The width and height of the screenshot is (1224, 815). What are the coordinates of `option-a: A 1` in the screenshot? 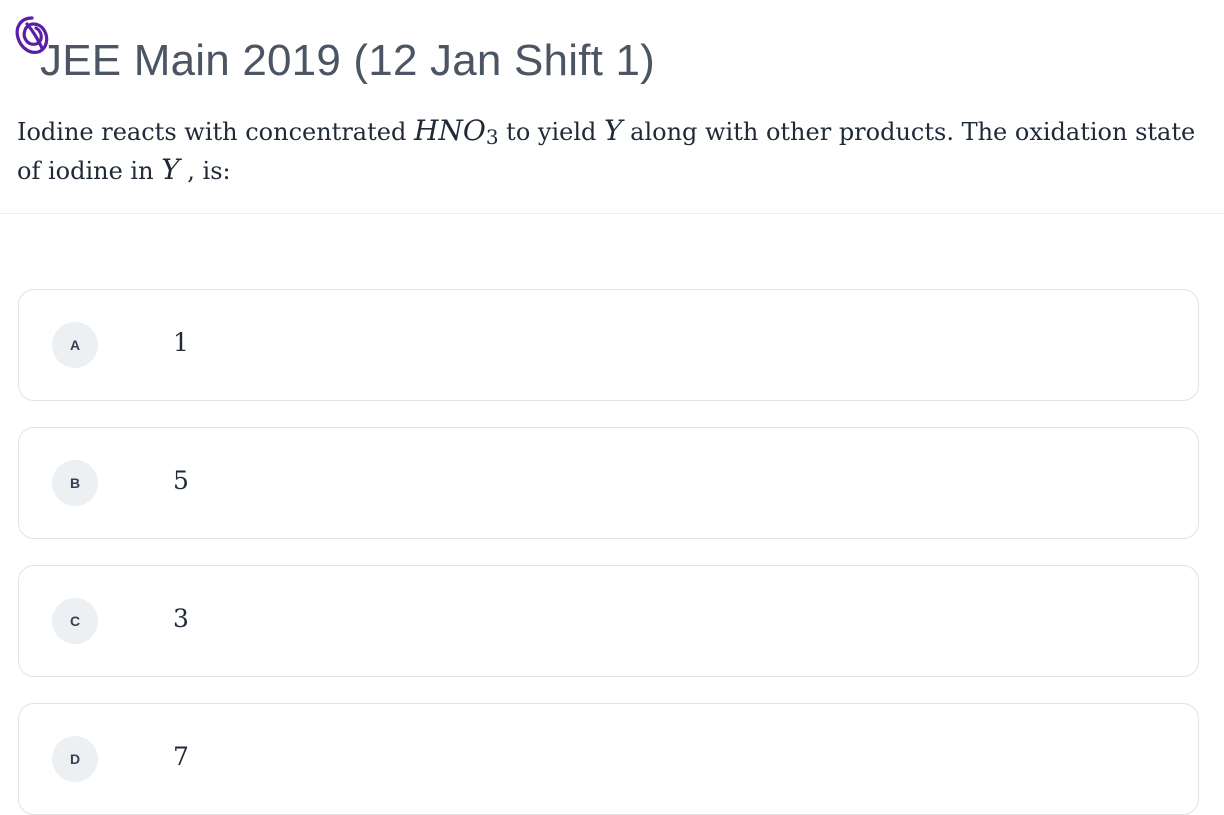 It's located at (608, 345).